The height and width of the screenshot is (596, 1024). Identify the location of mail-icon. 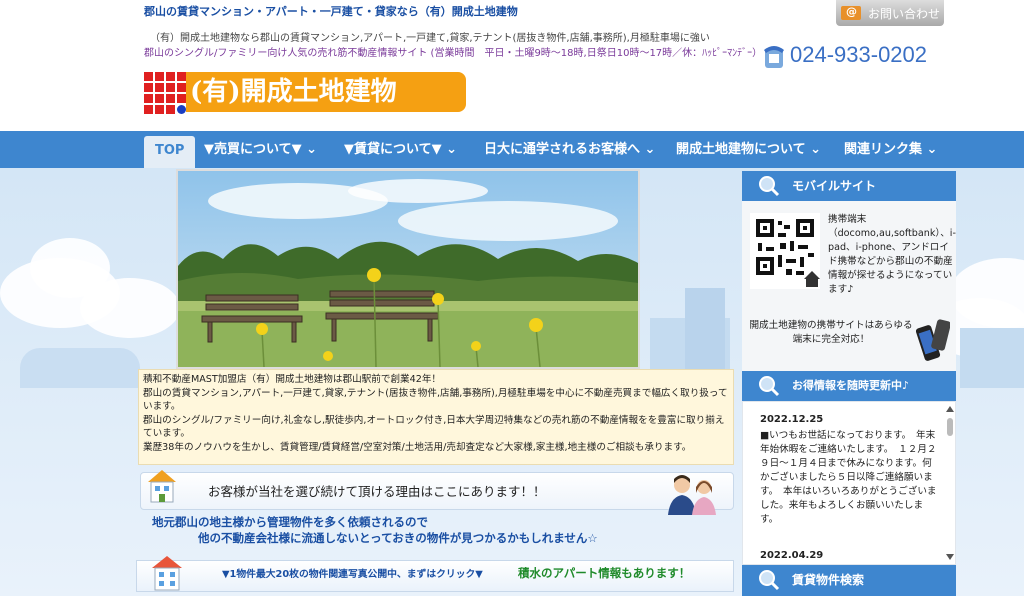
(851, 13).